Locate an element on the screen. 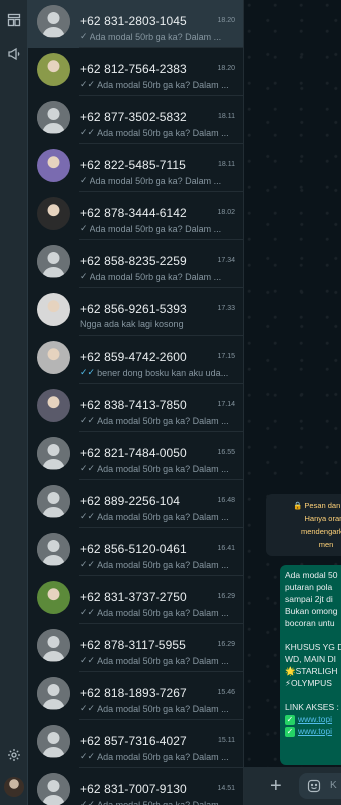 Image resolution: width=341 pixels, height=805 pixels. contact-name: +62 878-3117-5955 is located at coordinates (133, 645).